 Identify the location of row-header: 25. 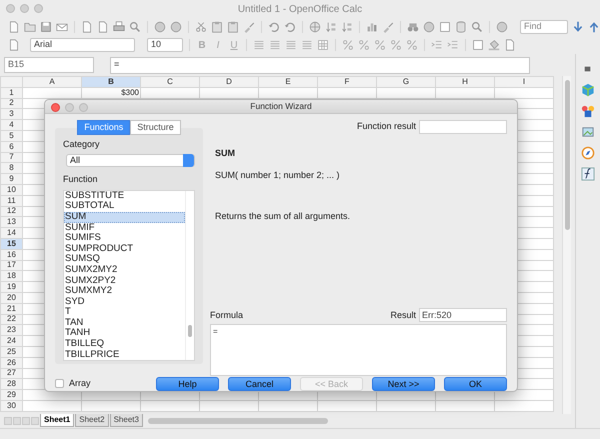
(11, 352).